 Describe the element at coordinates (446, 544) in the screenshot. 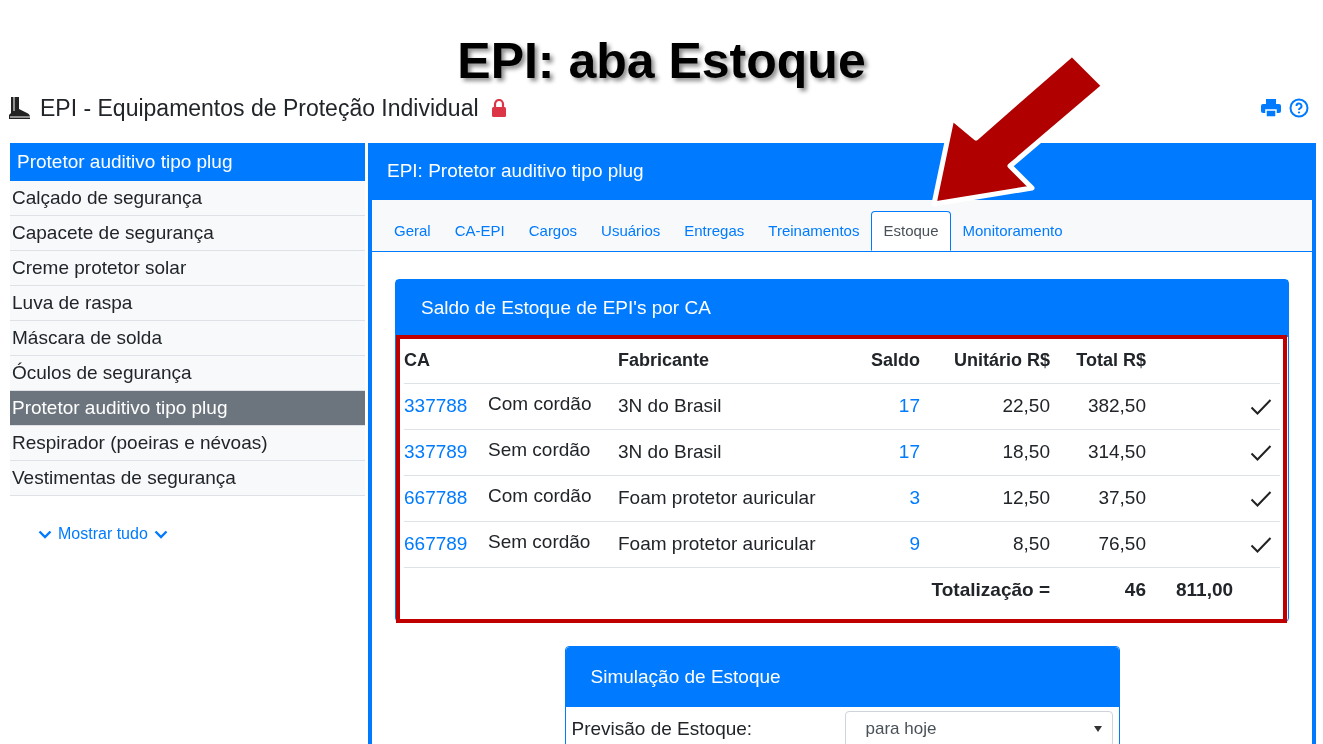

I see `ca-link: 667789` at that location.